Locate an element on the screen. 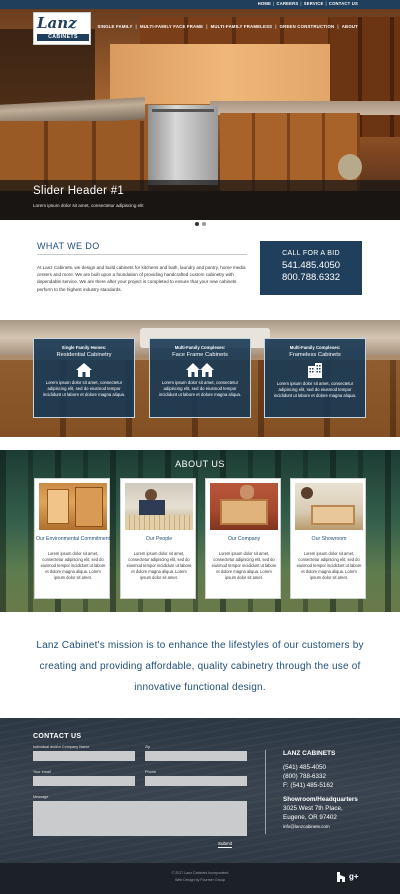  building-icon is located at coordinates (315, 370).